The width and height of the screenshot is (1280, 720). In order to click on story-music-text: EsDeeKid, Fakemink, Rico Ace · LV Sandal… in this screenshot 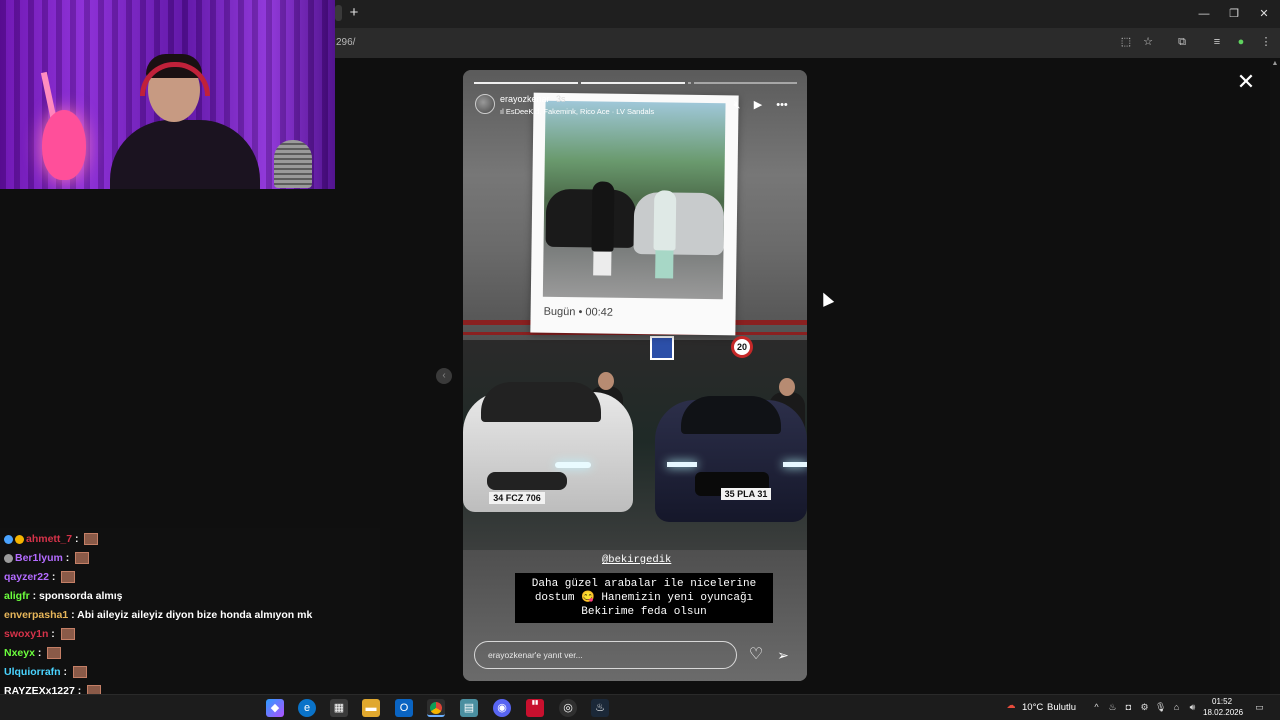, I will do `click(580, 111)`.